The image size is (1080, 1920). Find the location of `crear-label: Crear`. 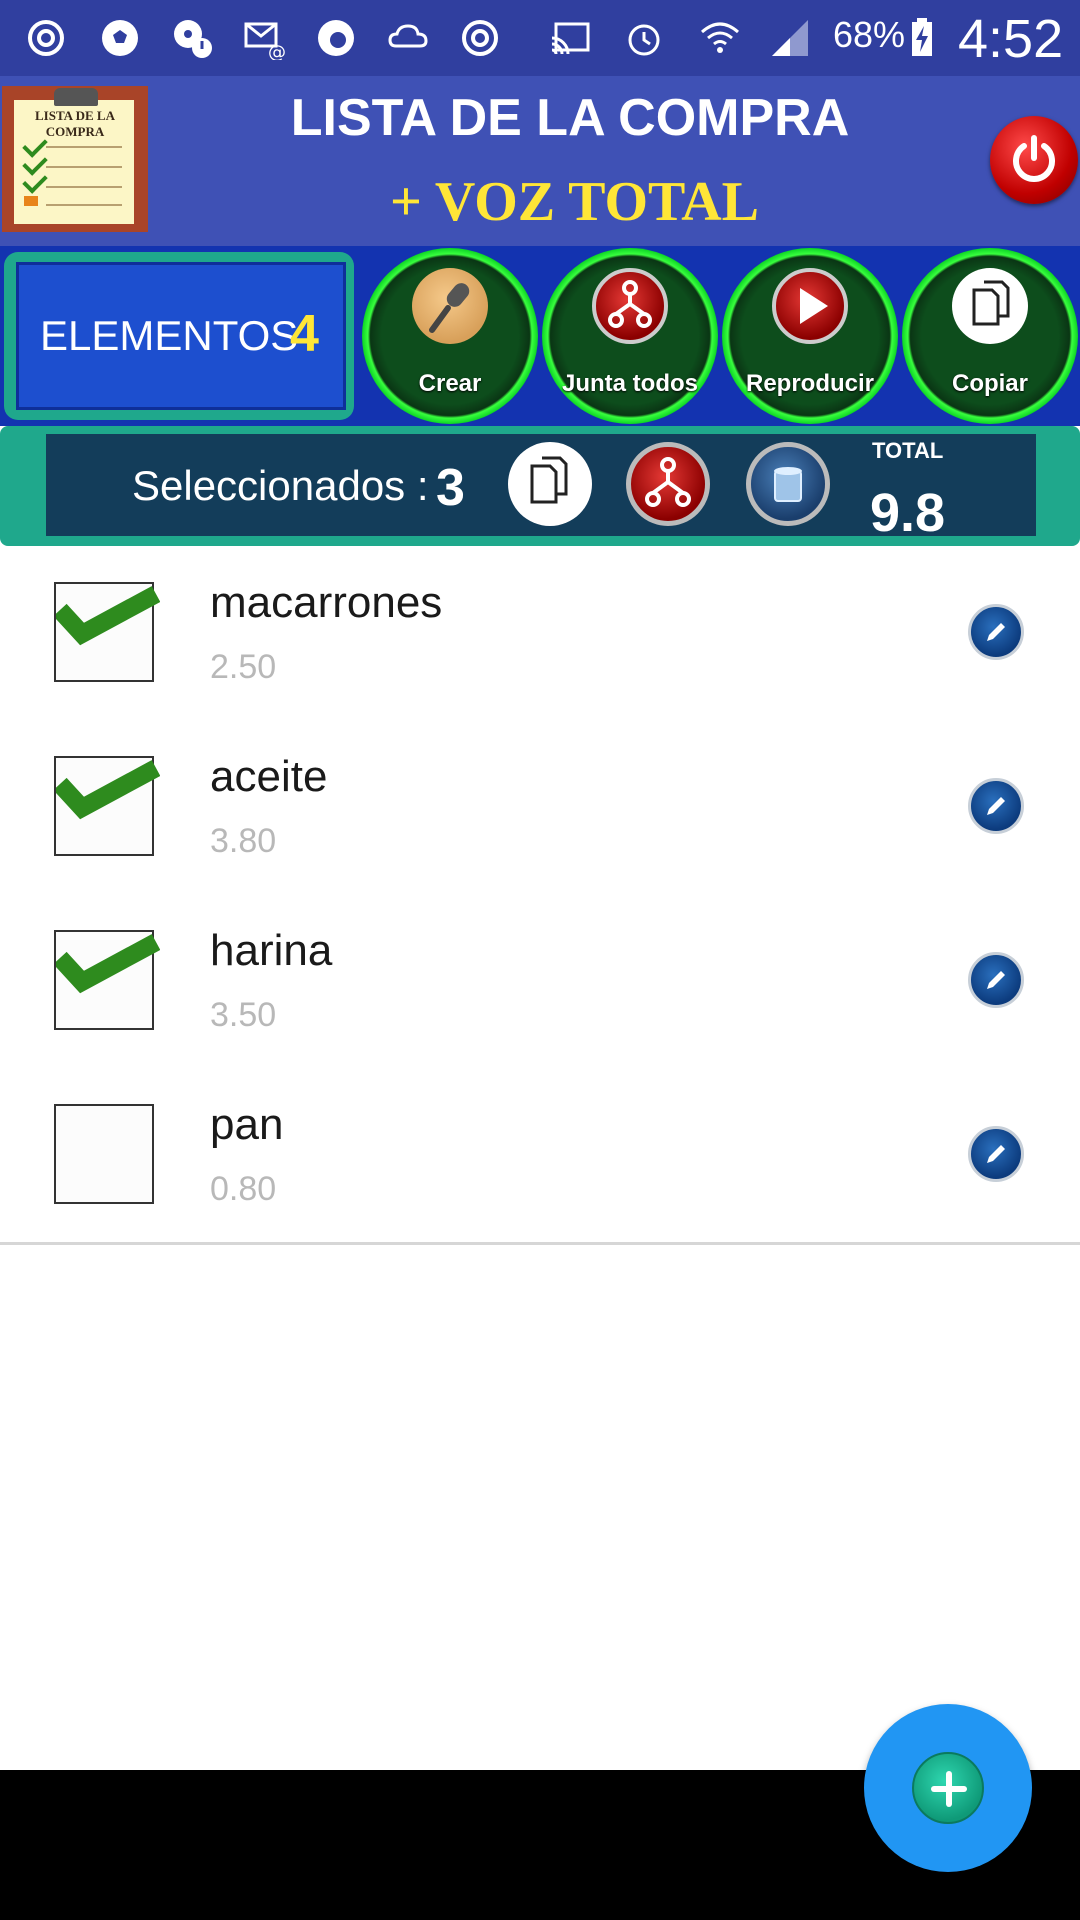

crear-label: Crear is located at coordinates (450, 383).